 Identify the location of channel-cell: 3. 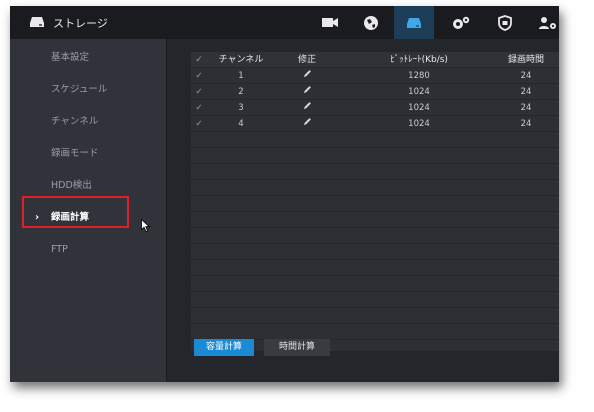
(241, 108).